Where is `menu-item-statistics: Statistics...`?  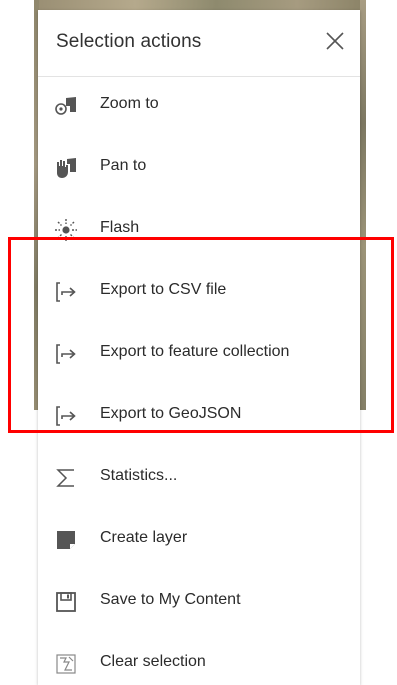
menu-item-statistics: Statistics... is located at coordinates (199, 479).